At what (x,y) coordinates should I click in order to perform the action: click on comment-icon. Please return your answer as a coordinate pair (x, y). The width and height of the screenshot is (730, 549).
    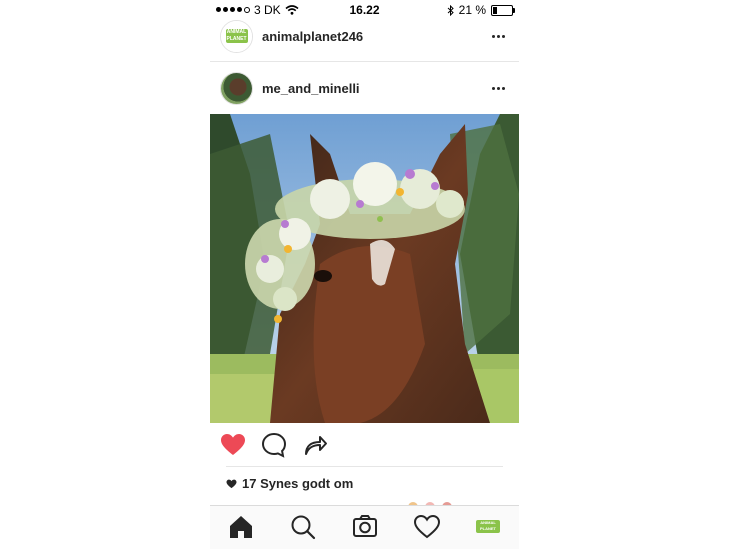
    Looking at the image, I should click on (274, 445).